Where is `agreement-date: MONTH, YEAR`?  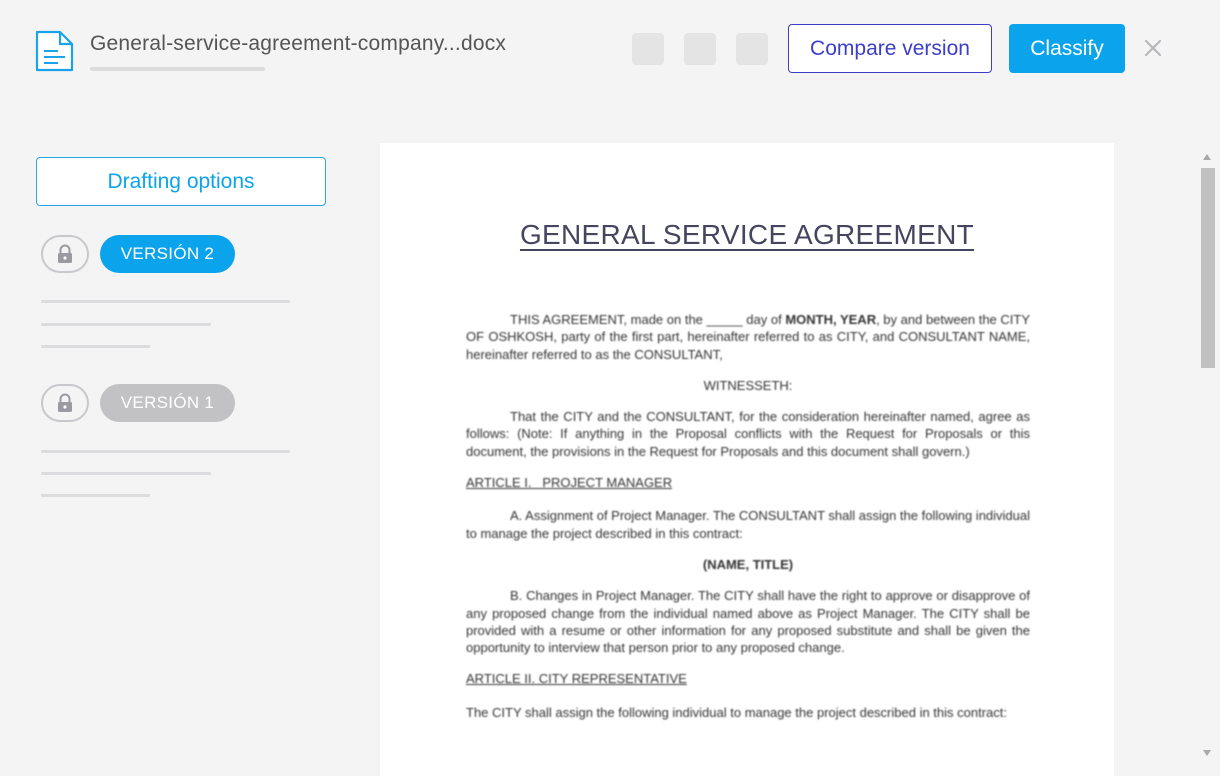 agreement-date: MONTH, YEAR is located at coordinates (831, 319).